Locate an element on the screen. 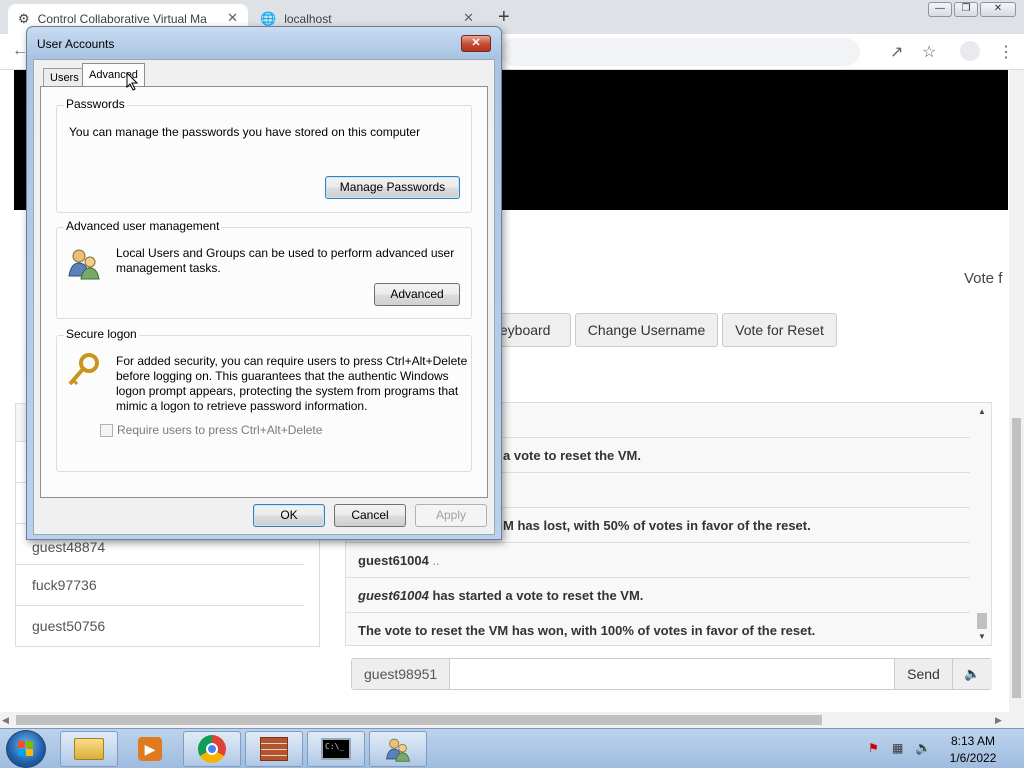 Image resolution: width=1024 pixels, height=772 pixels. firewall-icon is located at coordinates (274, 749).